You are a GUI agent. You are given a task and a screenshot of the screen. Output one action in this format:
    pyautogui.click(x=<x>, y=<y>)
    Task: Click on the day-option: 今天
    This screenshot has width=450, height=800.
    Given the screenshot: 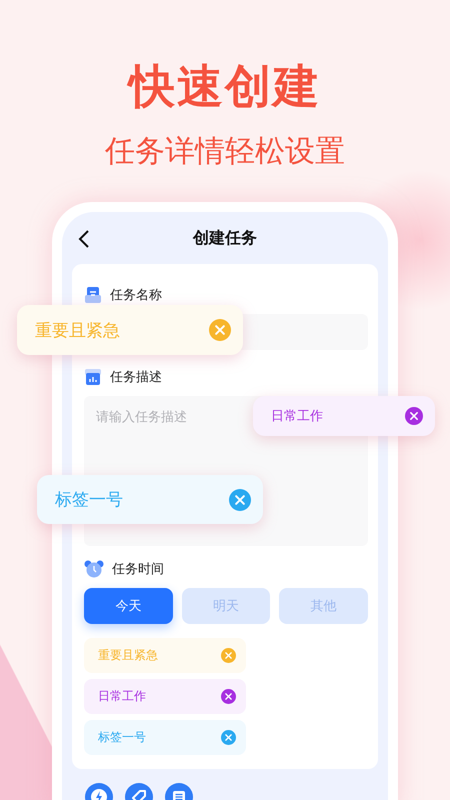 What is the action you would take?
    pyautogui.click(x=128, y=606)
    